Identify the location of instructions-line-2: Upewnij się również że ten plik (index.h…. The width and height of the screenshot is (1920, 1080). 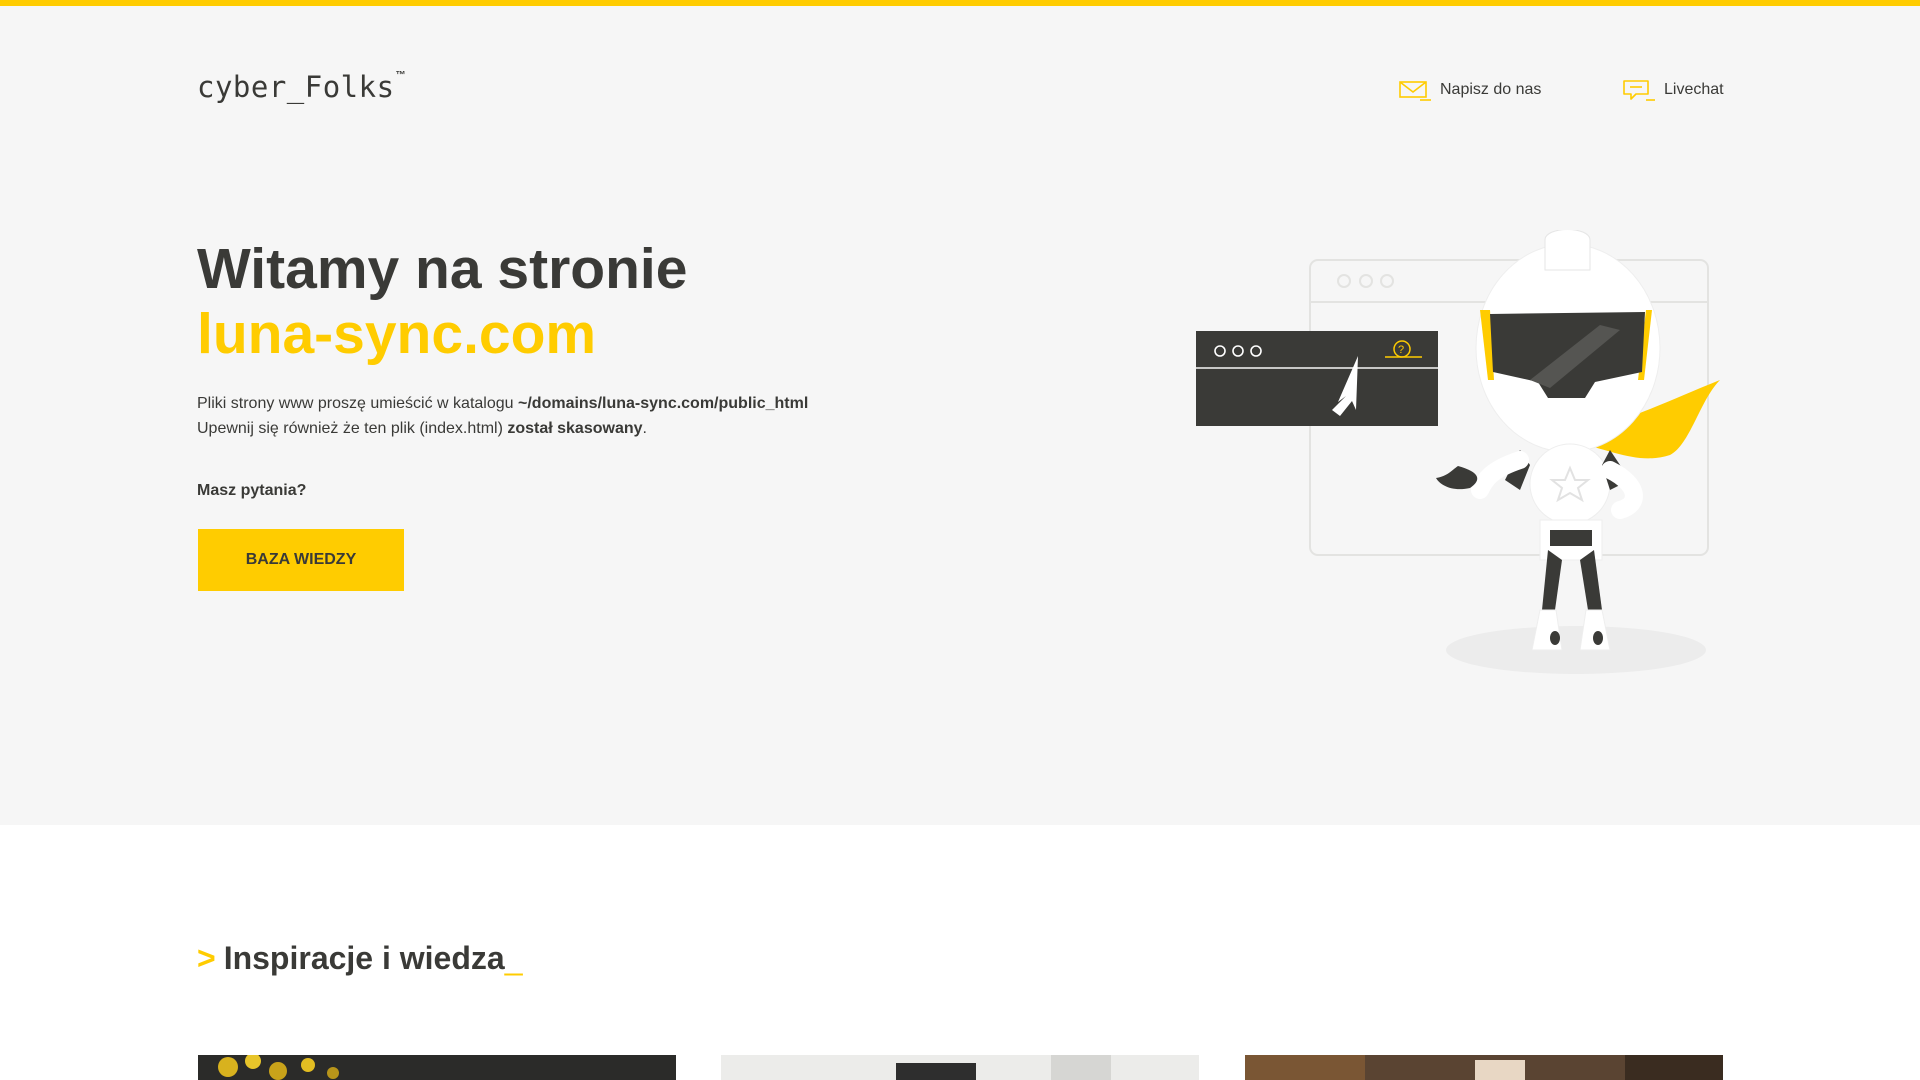
(502, 428).